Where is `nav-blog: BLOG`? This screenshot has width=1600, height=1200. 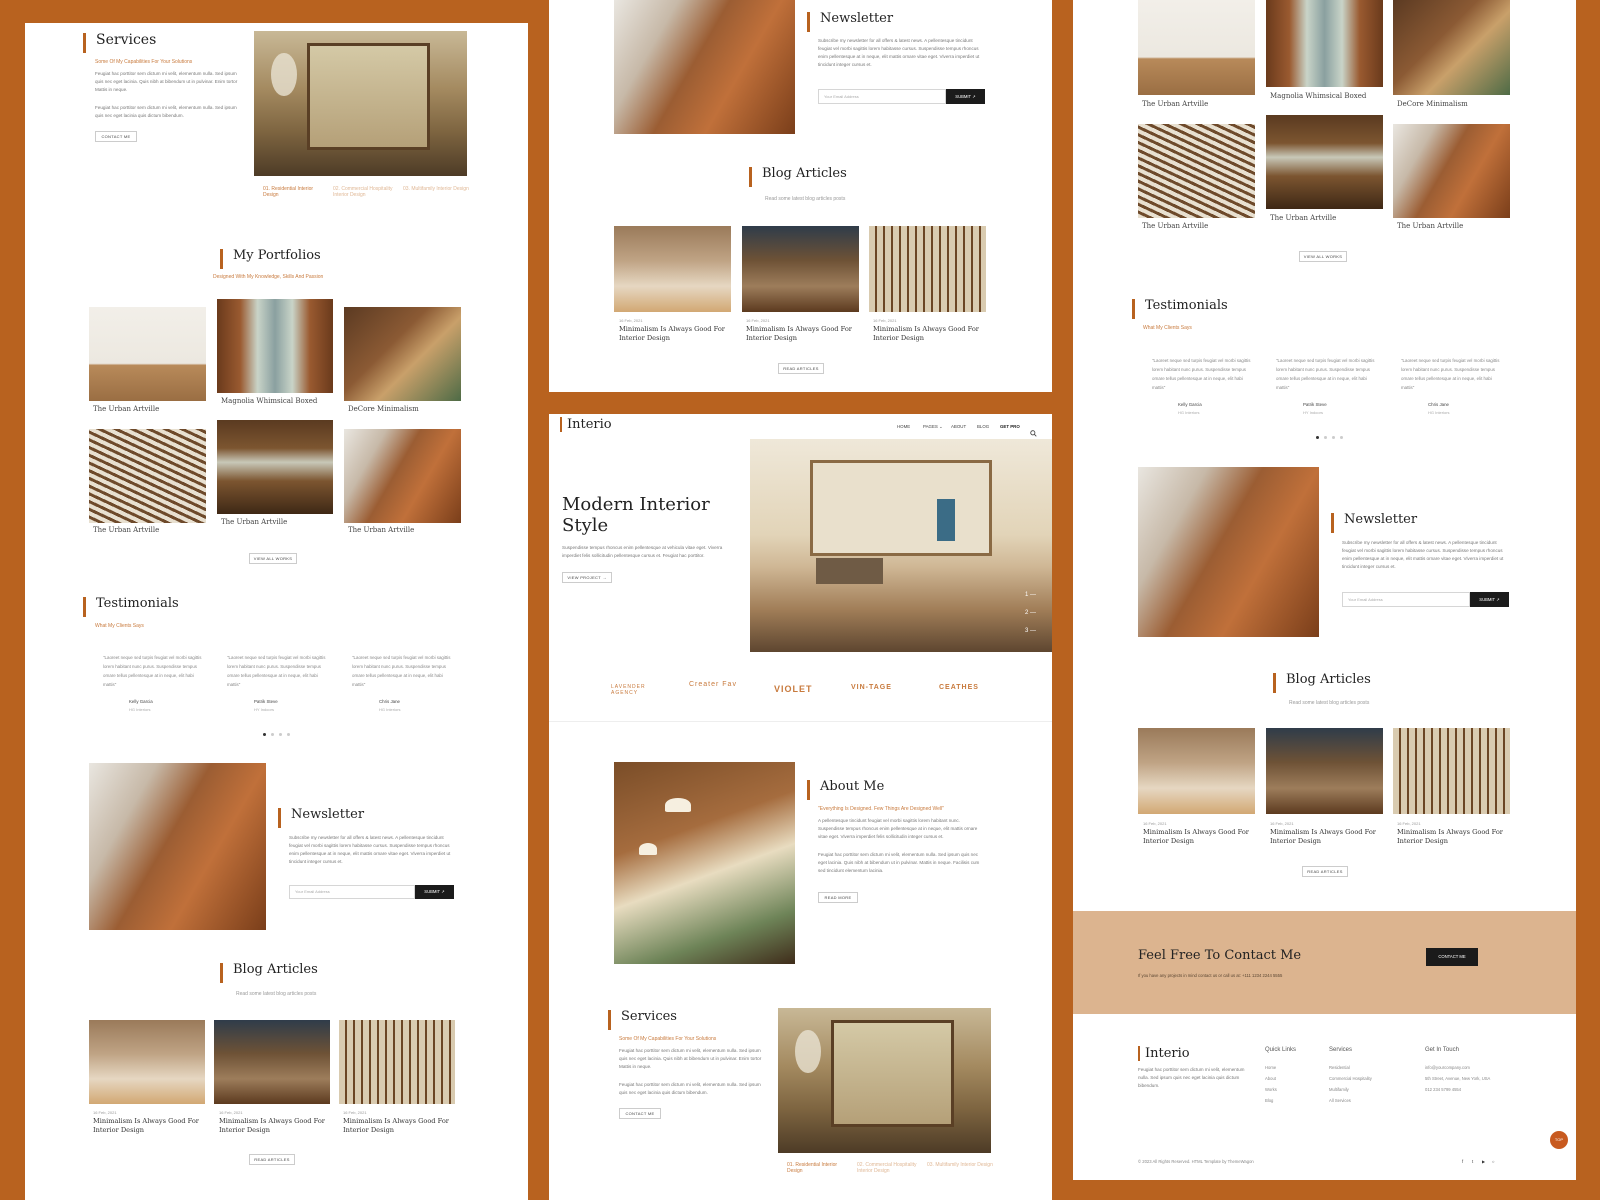 nav-blog: BLOG is located at coordinates (983, 426).